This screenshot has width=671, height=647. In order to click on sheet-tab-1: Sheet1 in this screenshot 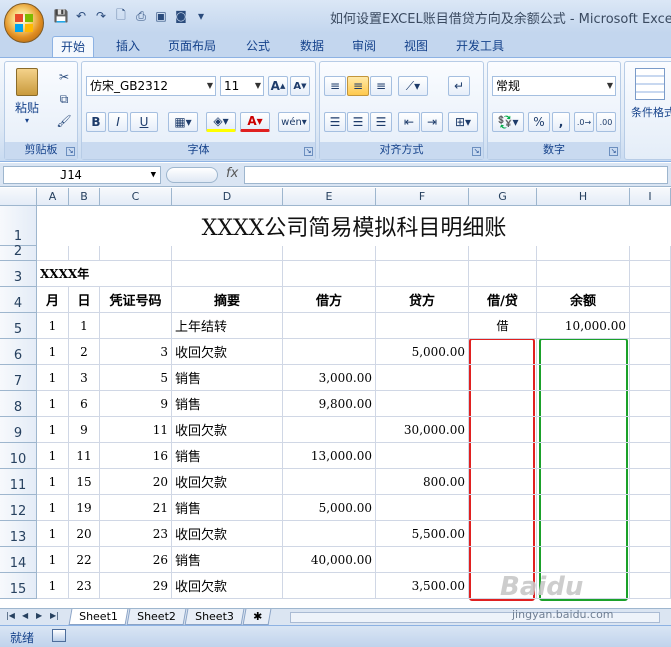, I will do `click(98, 617)`.